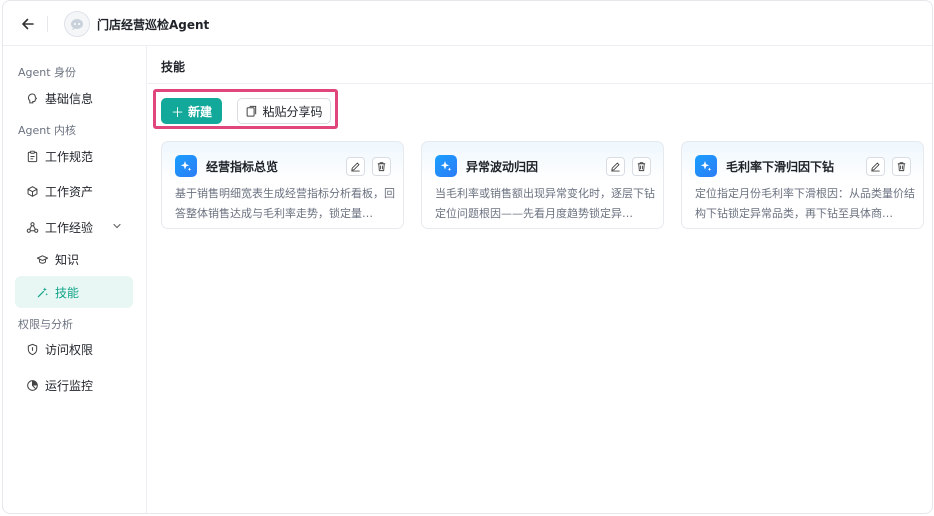  I want to click on top-header: 门店经营巡检Agent, so click(467, 23).